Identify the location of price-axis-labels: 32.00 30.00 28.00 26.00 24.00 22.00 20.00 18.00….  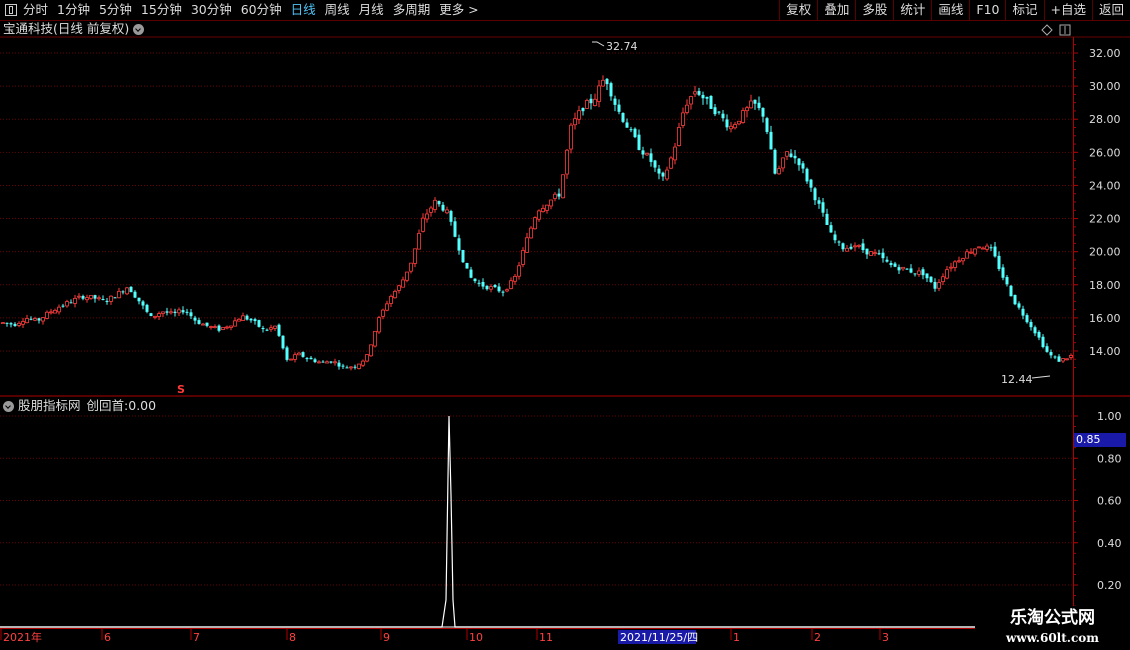
(1097, 206).